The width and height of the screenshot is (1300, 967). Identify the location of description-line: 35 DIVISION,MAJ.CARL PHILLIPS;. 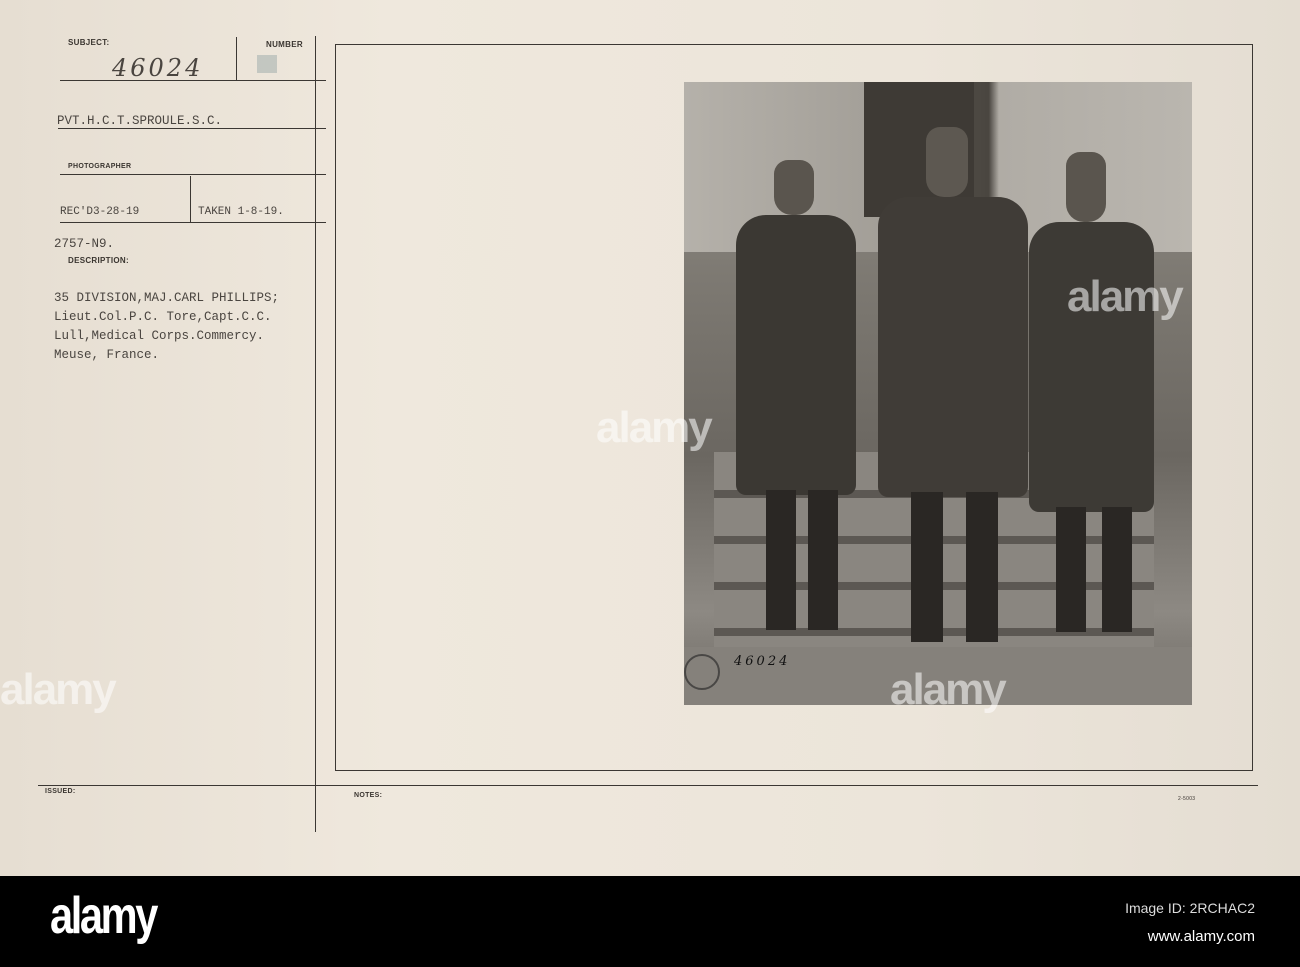
(167, 298).